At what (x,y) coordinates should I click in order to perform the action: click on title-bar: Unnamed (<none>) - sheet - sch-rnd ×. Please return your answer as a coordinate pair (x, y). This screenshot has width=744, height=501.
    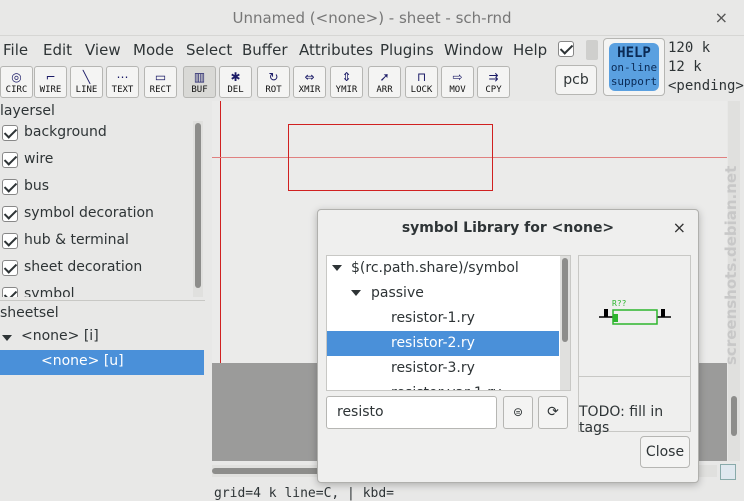
    Looking at the image, I should click on (372, 18).